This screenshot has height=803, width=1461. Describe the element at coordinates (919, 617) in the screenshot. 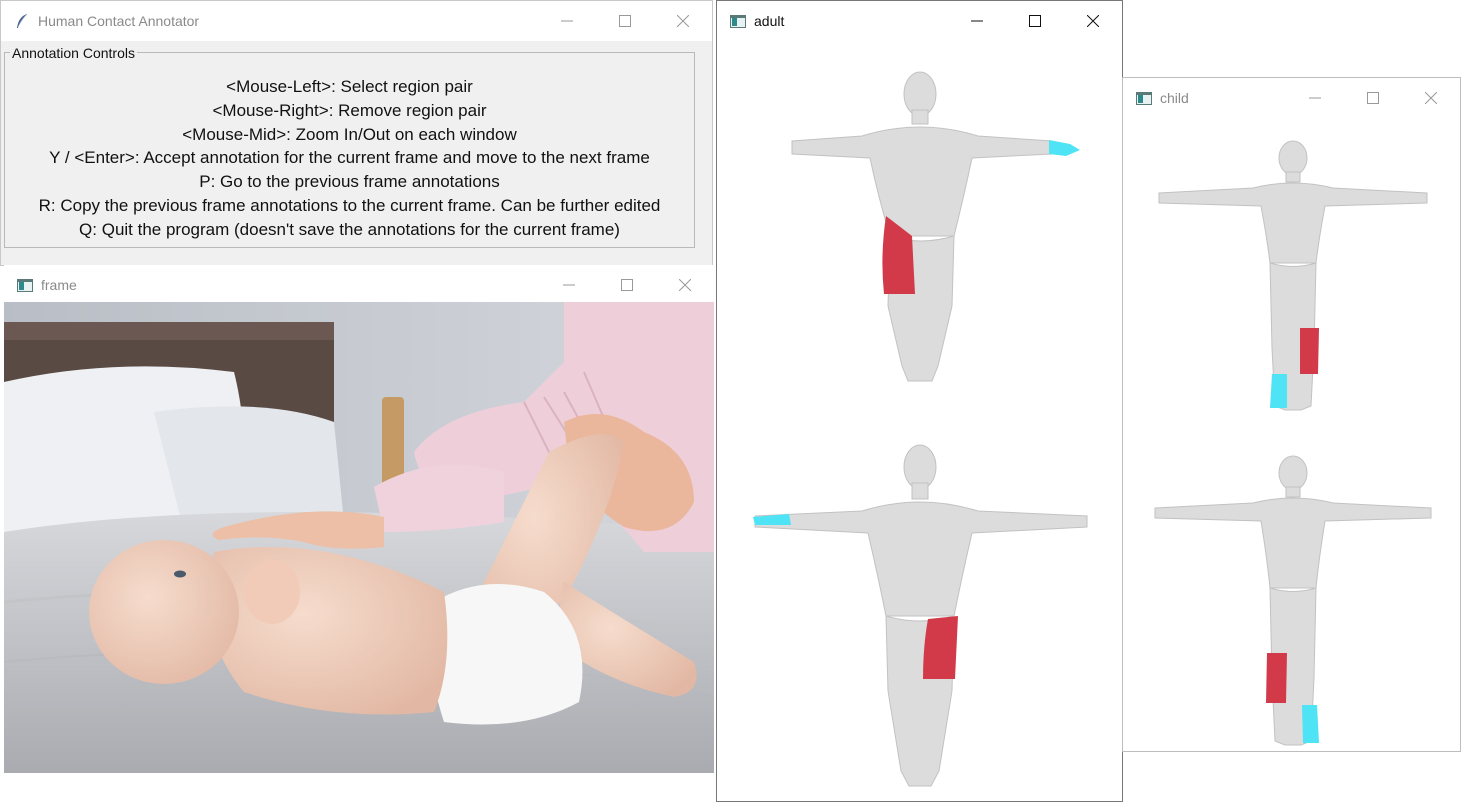

I see `adult-body-back` at that location.